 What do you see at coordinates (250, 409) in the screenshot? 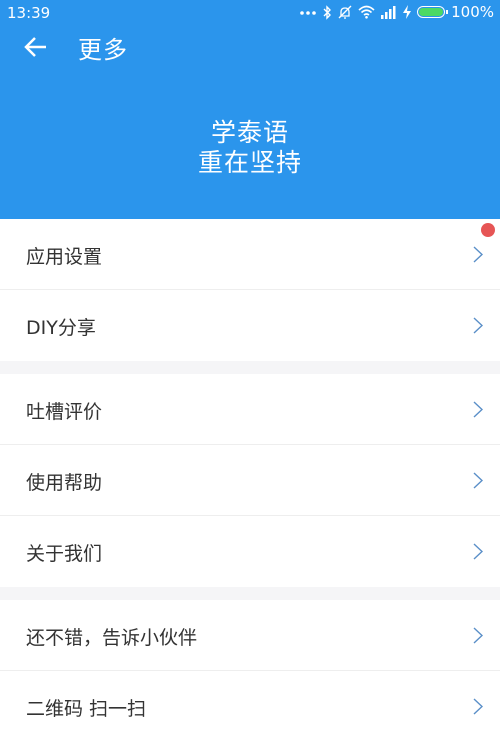
I see `menu-item-feedback: 吐槽评价` at bounding box center [250, 409].